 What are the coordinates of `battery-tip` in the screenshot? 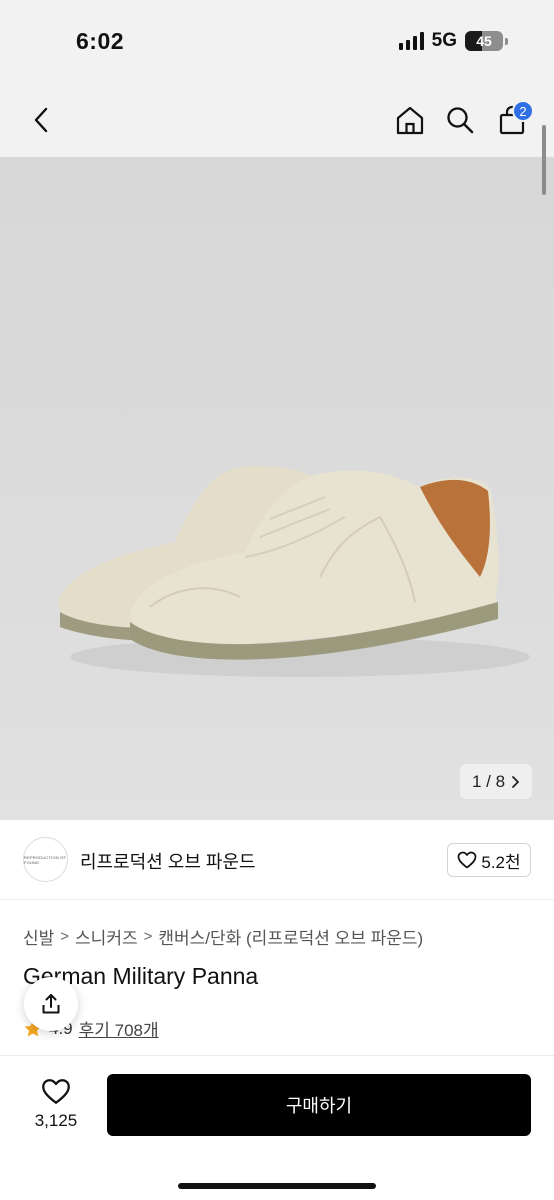 It's located at (506, 41).